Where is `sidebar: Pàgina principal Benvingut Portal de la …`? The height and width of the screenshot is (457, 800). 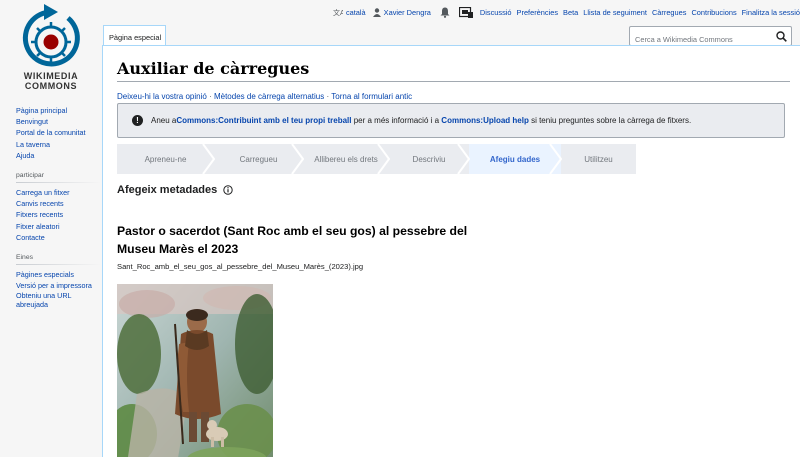
sidebar: Pàgina principal Benvingut Portal de la … is located at coordinates (50, 211).